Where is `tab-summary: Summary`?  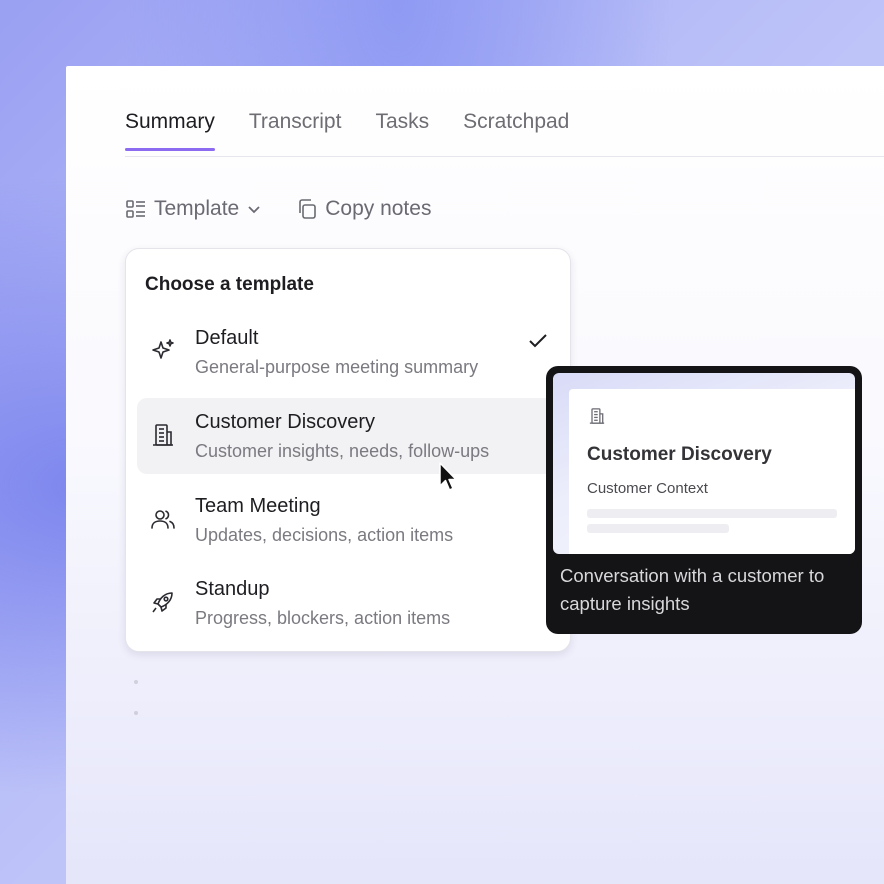
tab-summary: Summary is located at coordinates (170, 130).